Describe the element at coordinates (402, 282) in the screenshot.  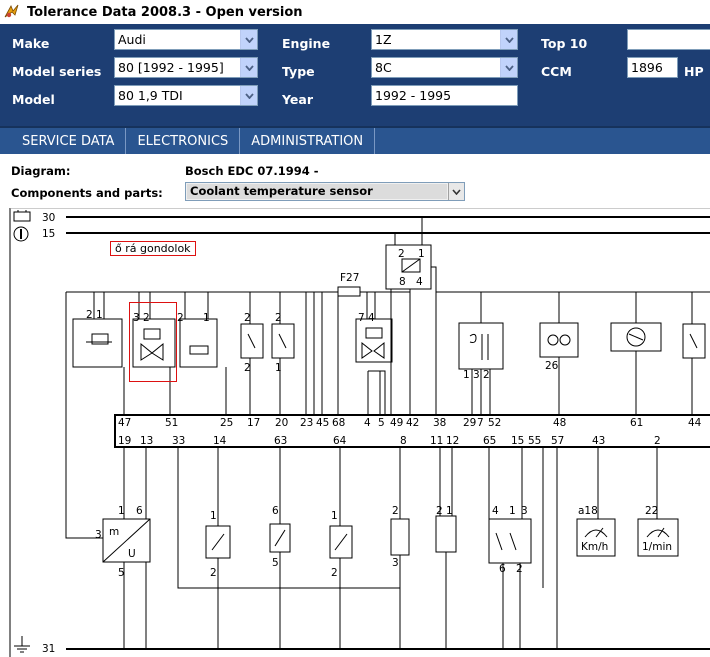
I see `relay-pin: 8` at that location.